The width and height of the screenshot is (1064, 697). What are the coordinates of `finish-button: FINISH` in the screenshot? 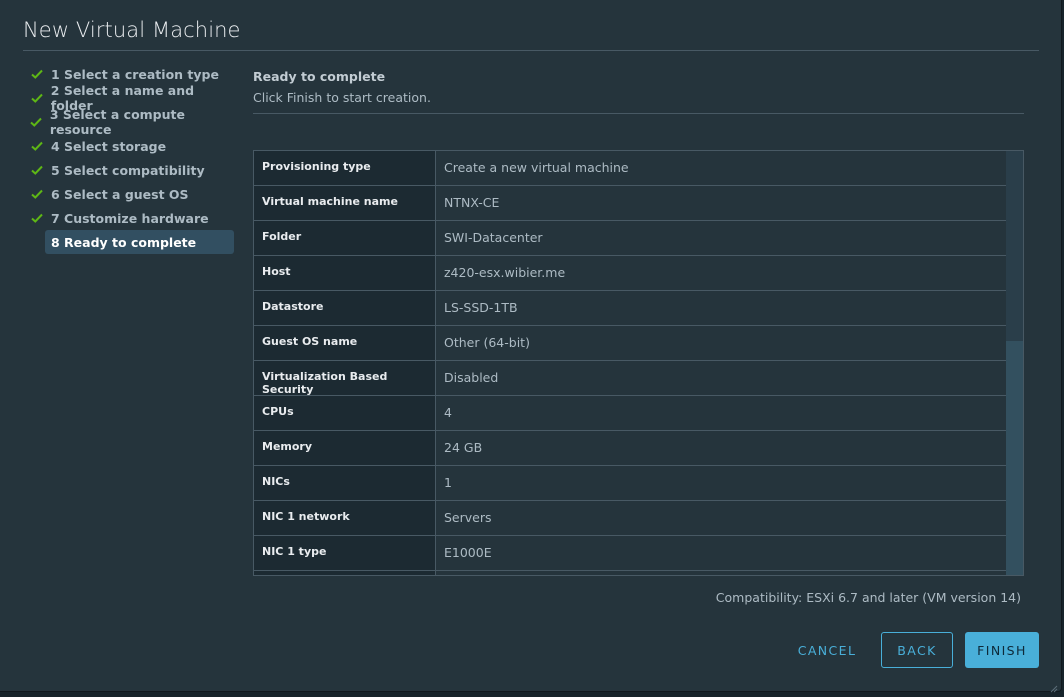 It's located at (1002, 650).